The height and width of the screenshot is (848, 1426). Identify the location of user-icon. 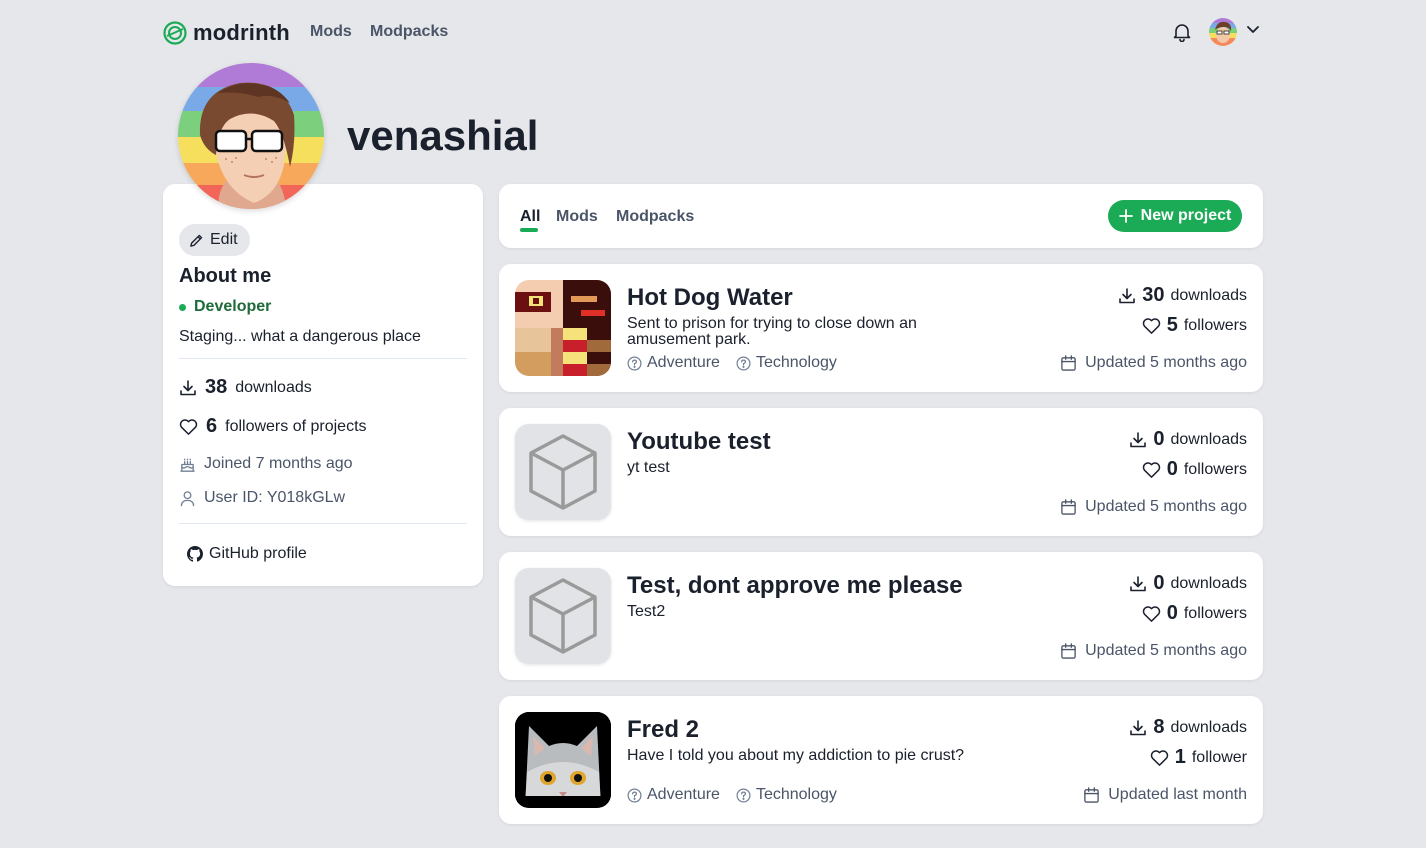
(187, 498).